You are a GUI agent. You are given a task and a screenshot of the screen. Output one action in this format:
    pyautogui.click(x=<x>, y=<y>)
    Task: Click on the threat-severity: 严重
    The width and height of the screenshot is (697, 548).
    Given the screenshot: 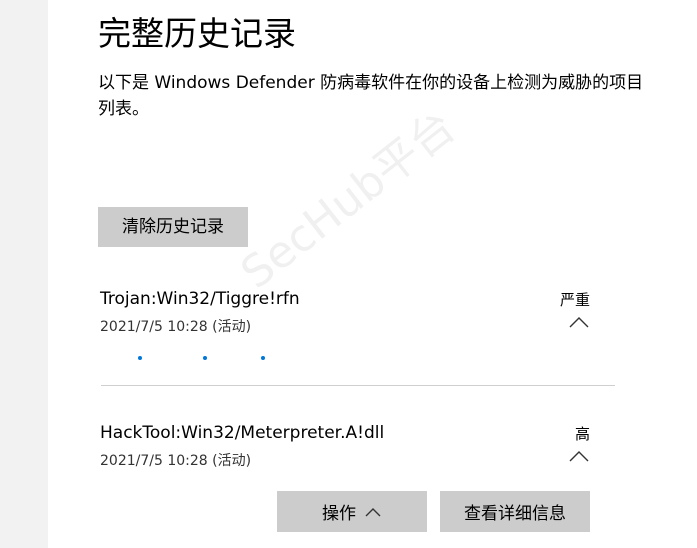 What is the action you would take?
    pyautogui.click(x=574, y=300)
    